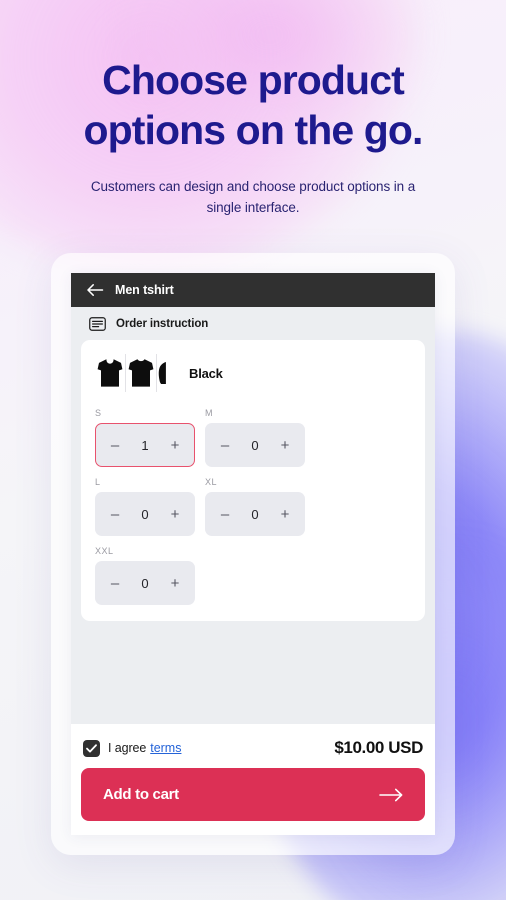  I want to click on increment-button-m: +, so click(285, 445).